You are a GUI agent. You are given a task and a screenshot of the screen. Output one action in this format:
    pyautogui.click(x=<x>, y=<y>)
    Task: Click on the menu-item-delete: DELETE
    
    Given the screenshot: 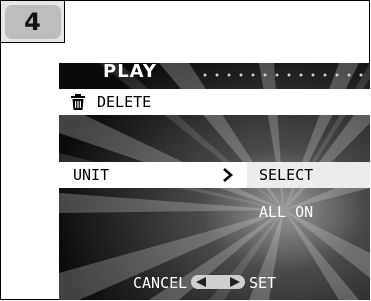 What is the action you would take?
    pyautogui.click(x=214, y=102)
    